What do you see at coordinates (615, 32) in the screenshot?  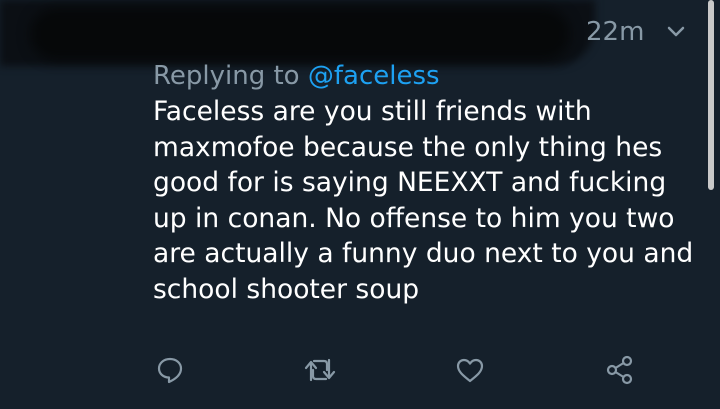 I see `timestamp: 22m` at bounding box center [615, 32].